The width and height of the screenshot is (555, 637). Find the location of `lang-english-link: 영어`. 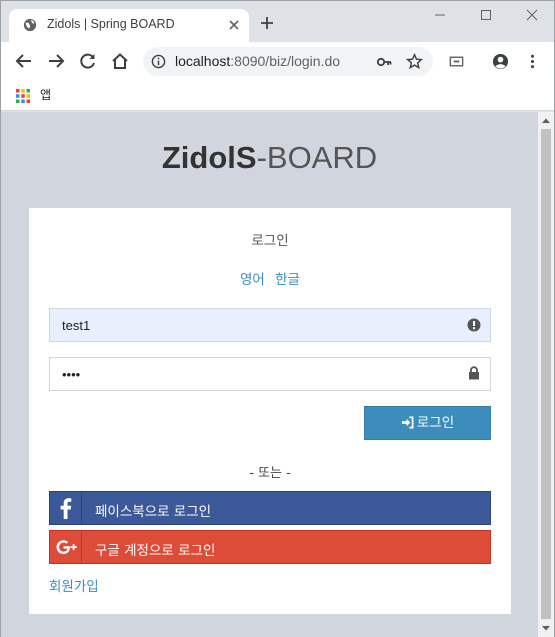

lang-english-link: 영어 is located at coordinates (252, 280).